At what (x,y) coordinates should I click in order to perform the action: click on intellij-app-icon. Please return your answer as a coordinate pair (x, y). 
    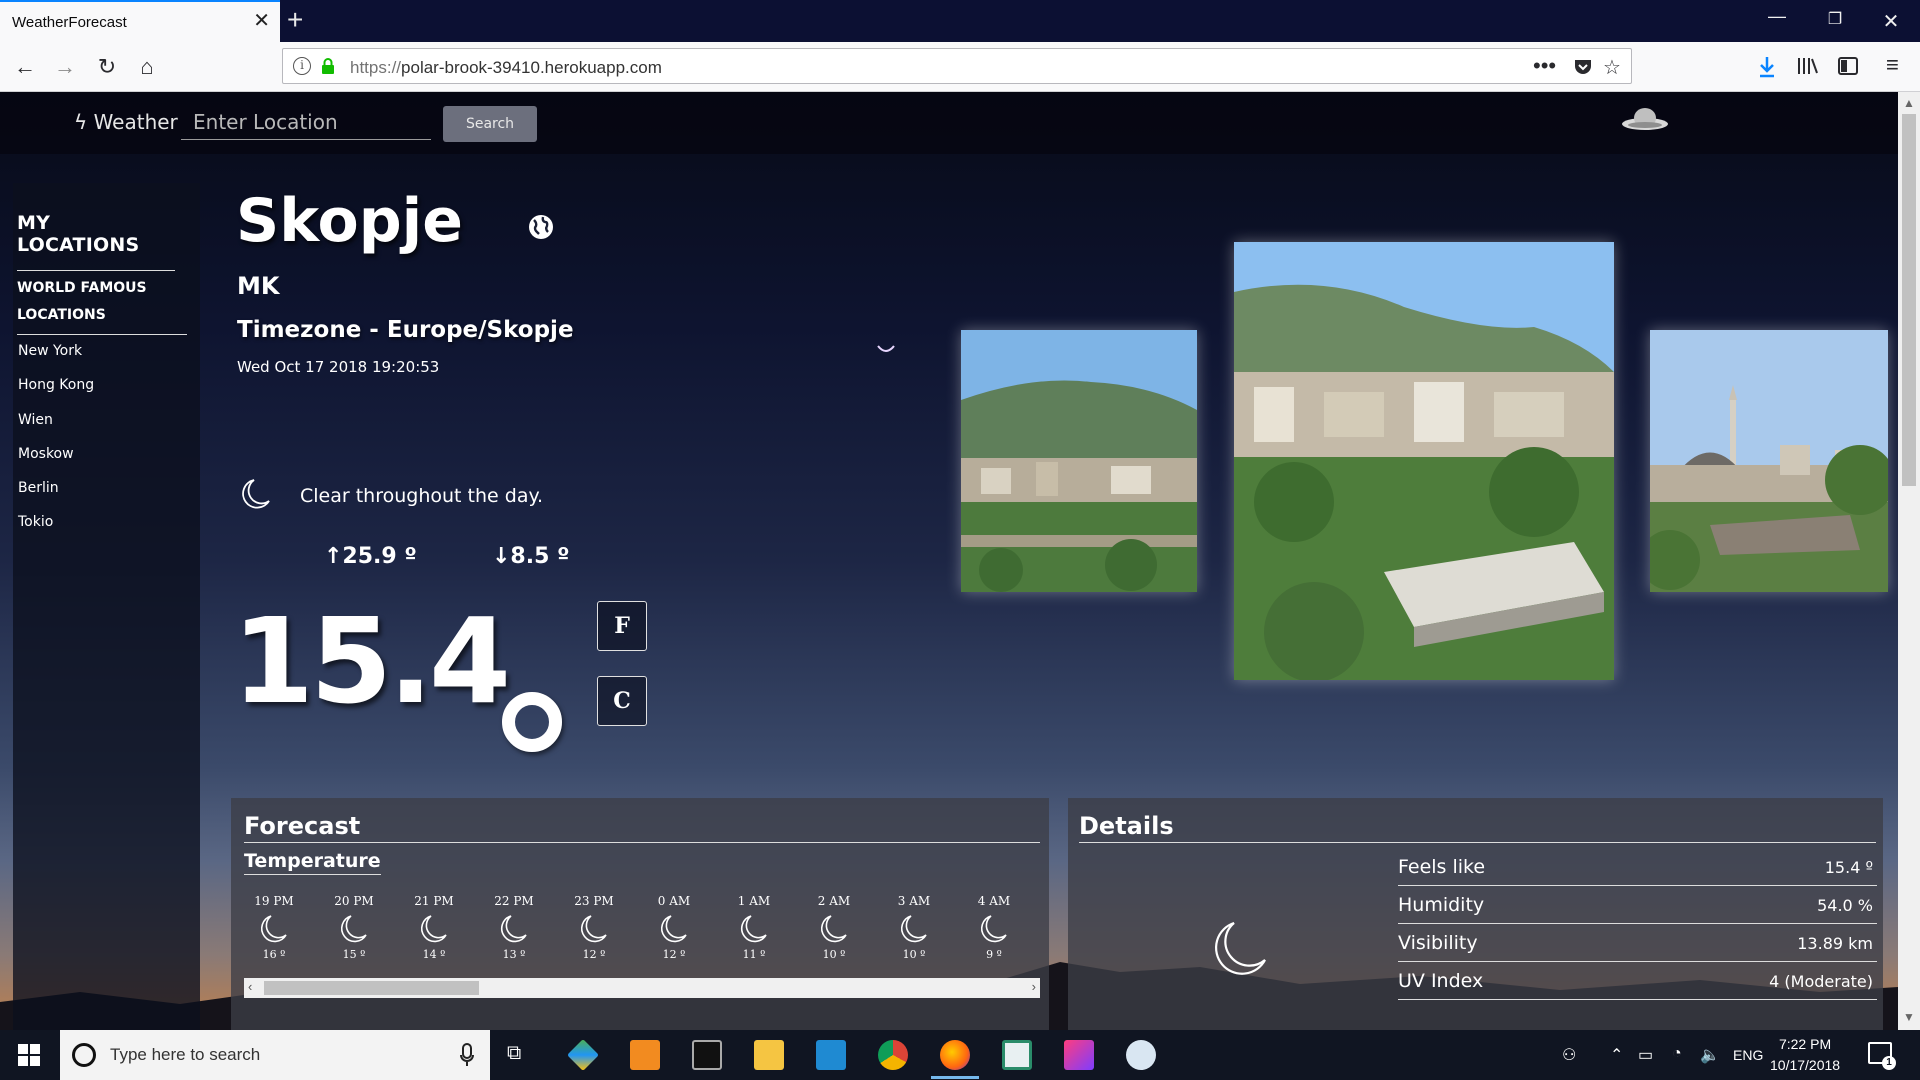
    Looking at the image, I should click on (1079, 1055).